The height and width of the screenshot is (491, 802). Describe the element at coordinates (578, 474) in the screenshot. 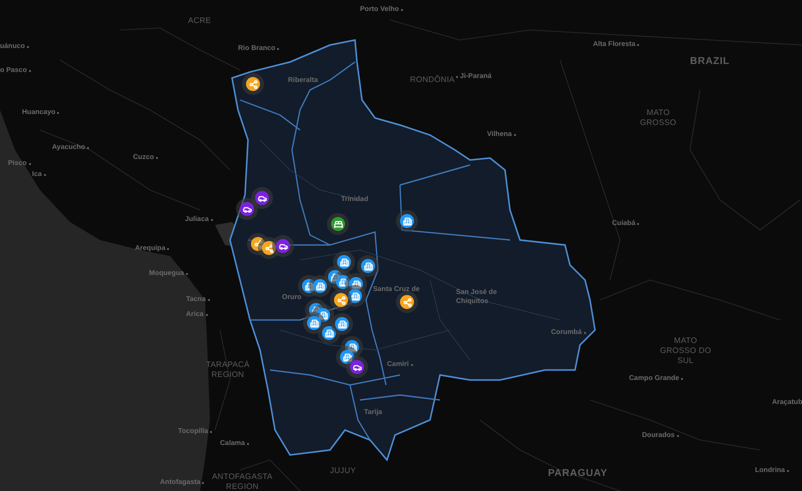

I see `map-label: PARAGUAY` at that location.